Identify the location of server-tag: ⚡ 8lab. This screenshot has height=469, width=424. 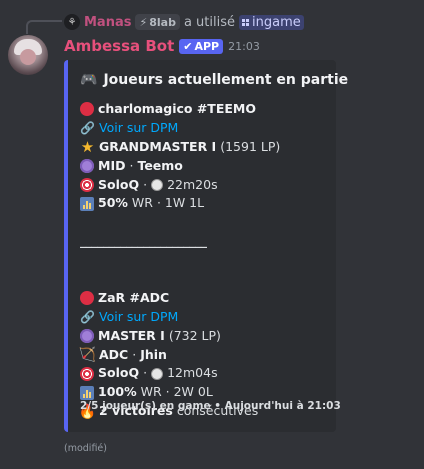
(157, 22).